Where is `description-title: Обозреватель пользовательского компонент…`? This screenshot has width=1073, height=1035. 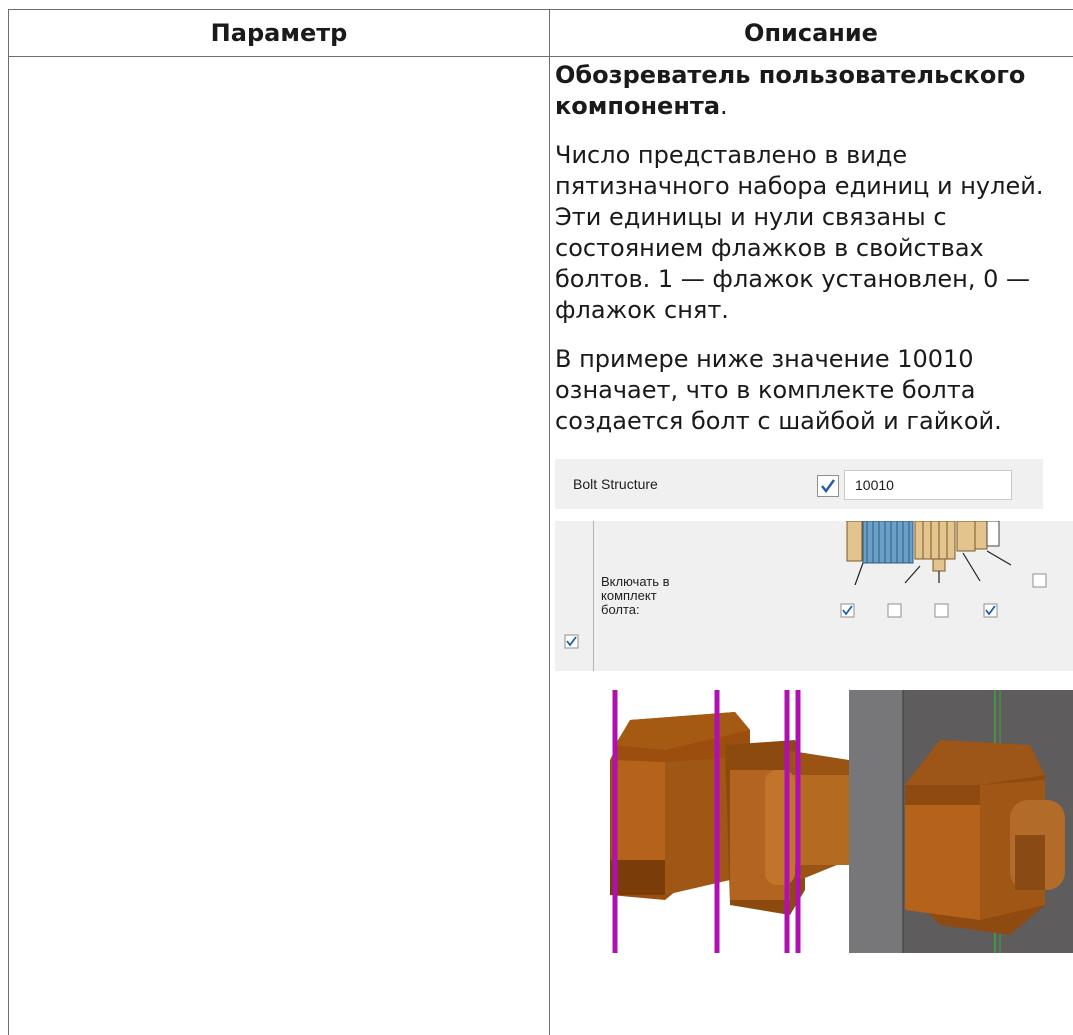 description-title: Обозреватель пользовательского компонент… is located at coordinates (814, 91).